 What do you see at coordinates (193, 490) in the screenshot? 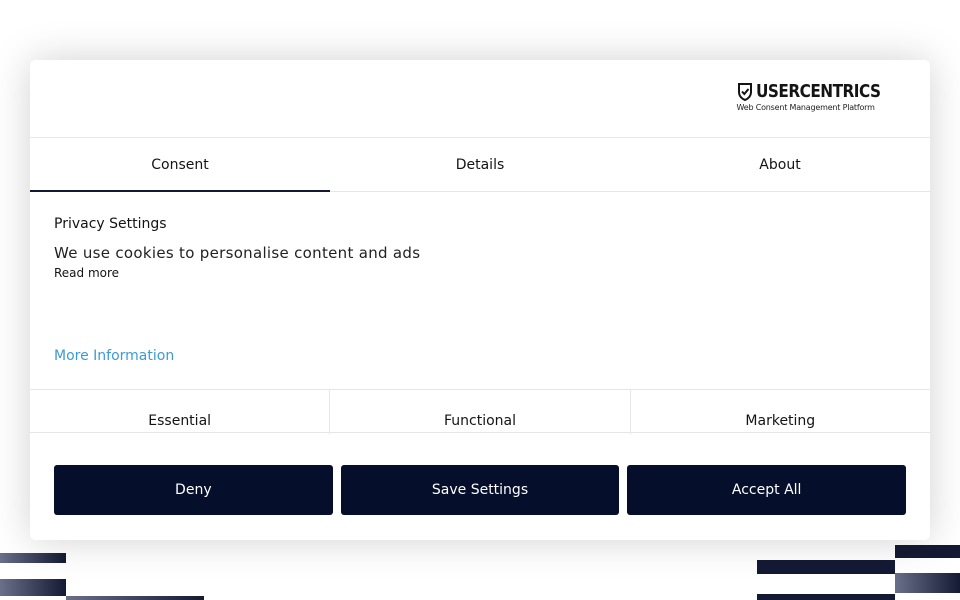
I see `deny-button: Deny` at bounding box center [193, 490].